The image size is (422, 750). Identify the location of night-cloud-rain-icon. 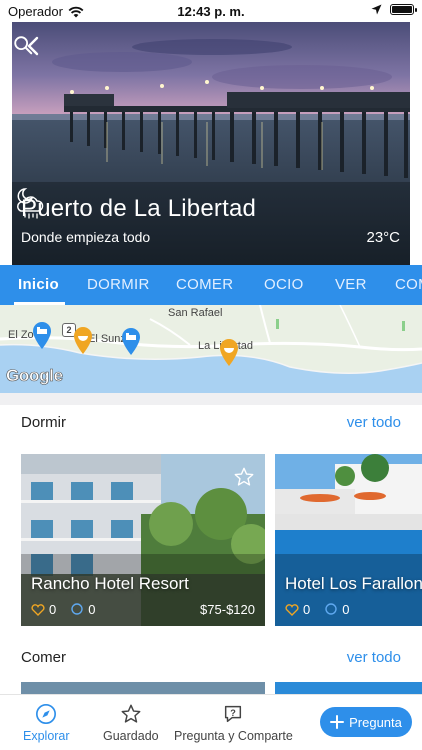
(30, 203).